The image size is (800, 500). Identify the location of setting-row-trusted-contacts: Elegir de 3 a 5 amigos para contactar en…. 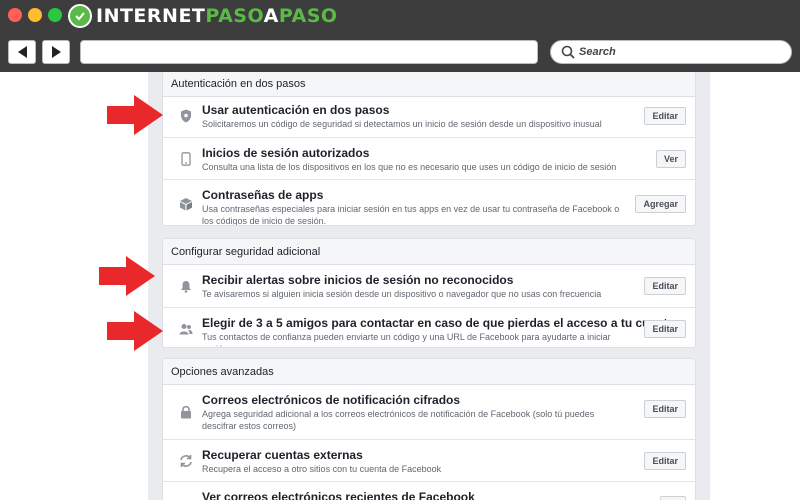
(429, 327).